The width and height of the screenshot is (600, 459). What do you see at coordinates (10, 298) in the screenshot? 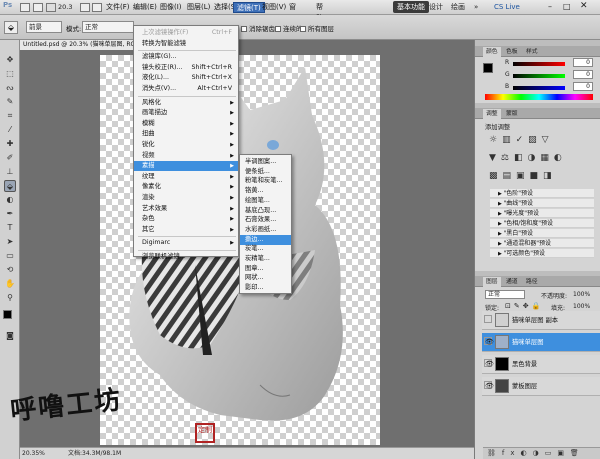
I see `zoom-tool-icon: ⚲` at bounding box center [10, 298].